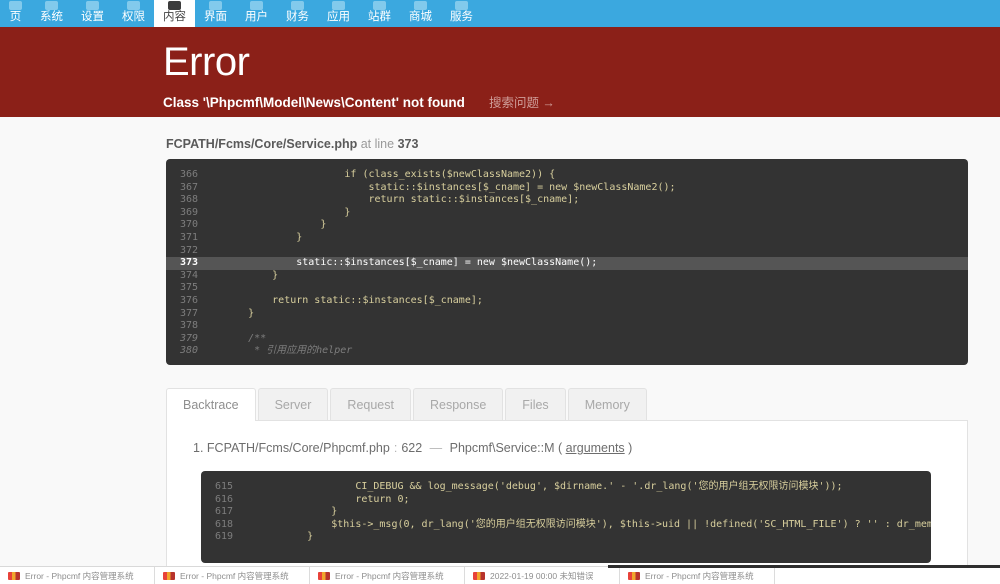 This screenshot has width=1000, height=584. Describe the element at coordinates (189, 351) in the screenshot. I see `code-line-number: 380` at that location.